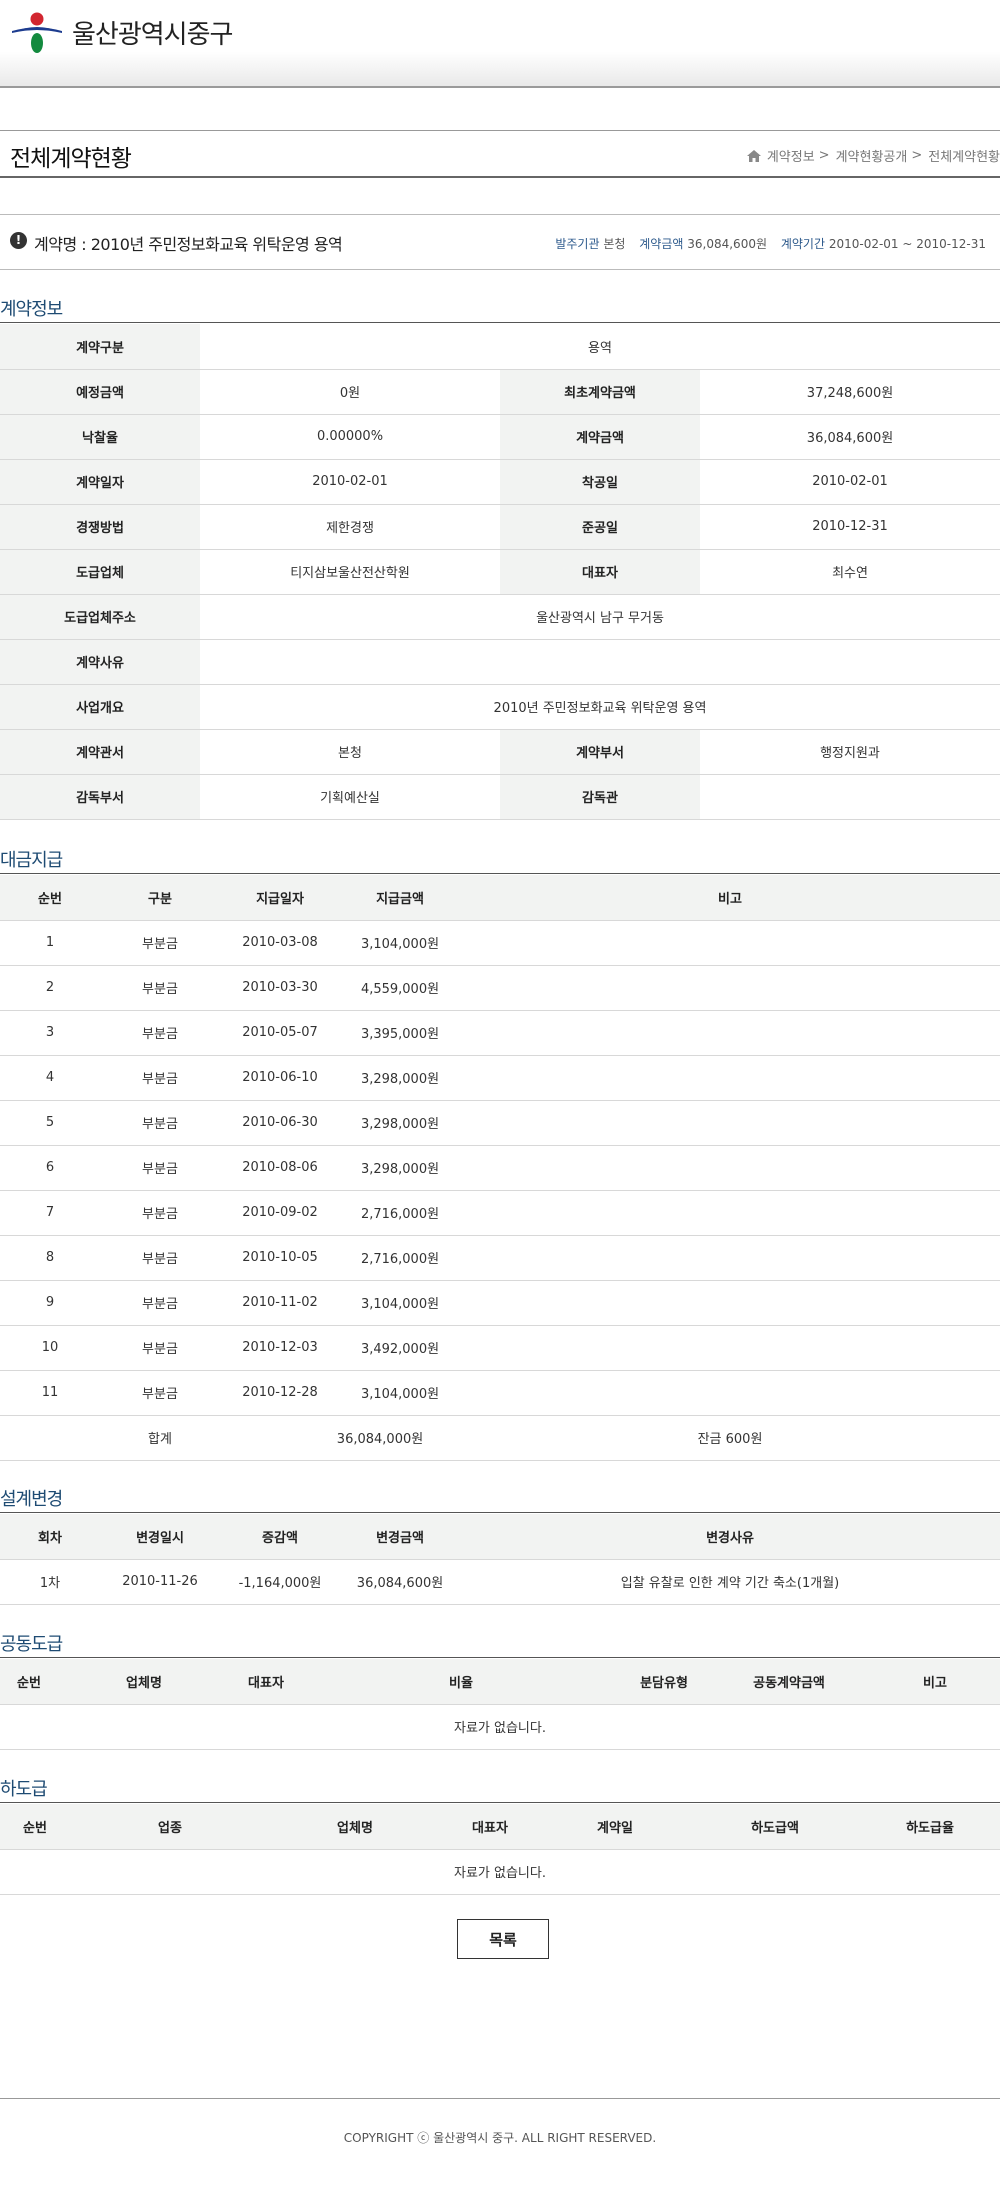 The height and width of the screenshot is (2200, 1000). I want to click on table-row: 경쟁방법 제한경쟁 준공일 2010-12-31, so click(500, 527).